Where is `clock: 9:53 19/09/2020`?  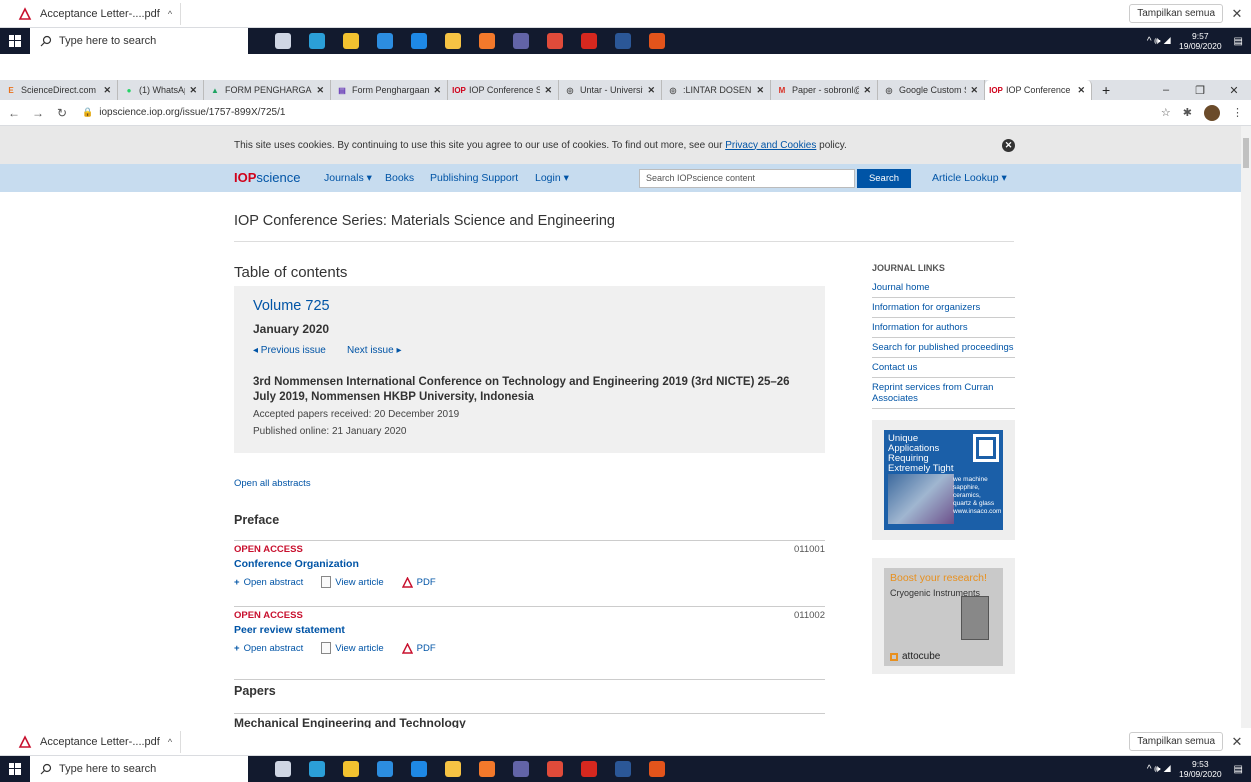 clock: 9:53 19/09/2020 is located at coordinates (1200, 769).